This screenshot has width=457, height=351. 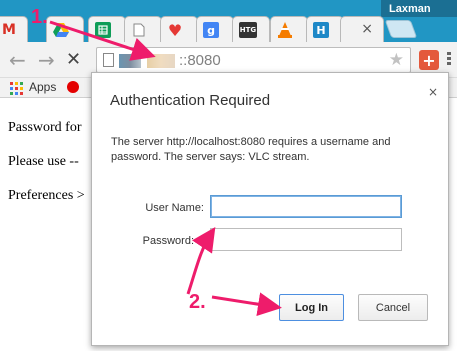 I want to click on google-plus-icon: g, so click(x=211, y=30).